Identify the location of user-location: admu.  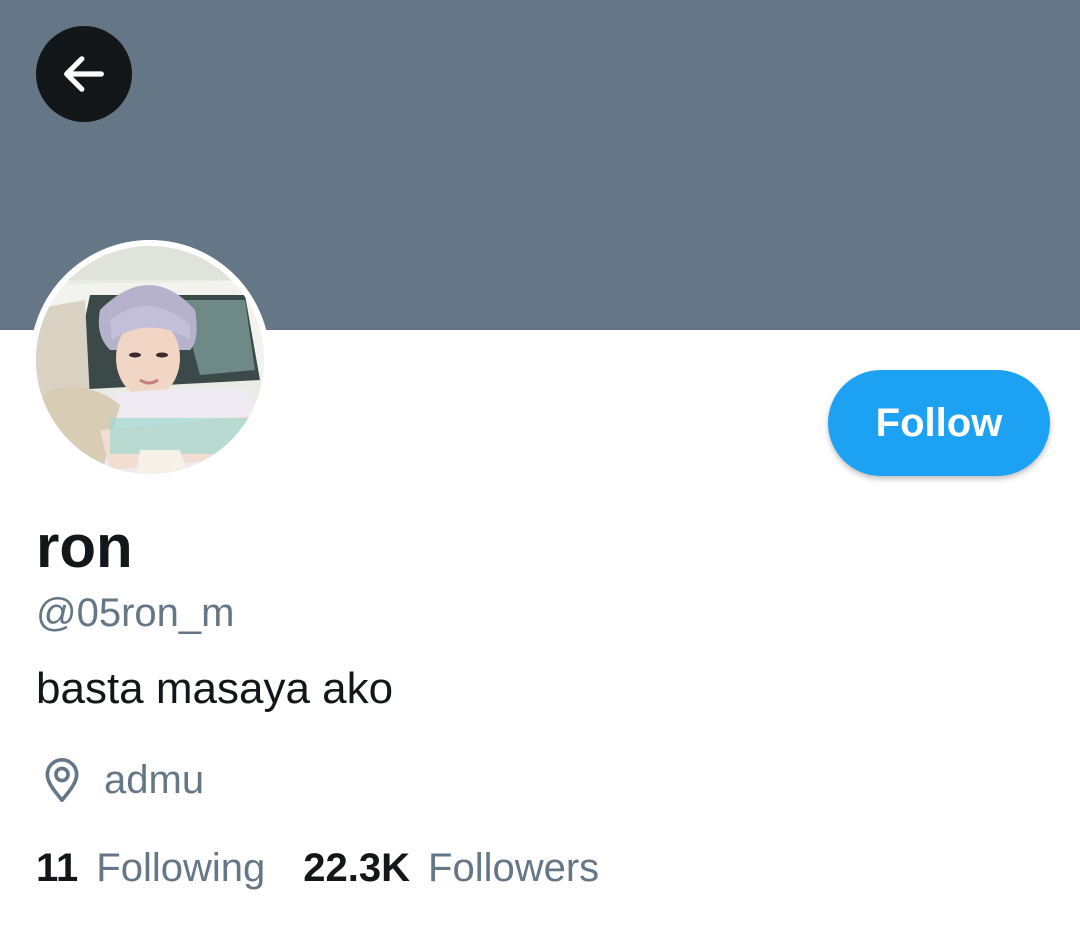
(122, 780).